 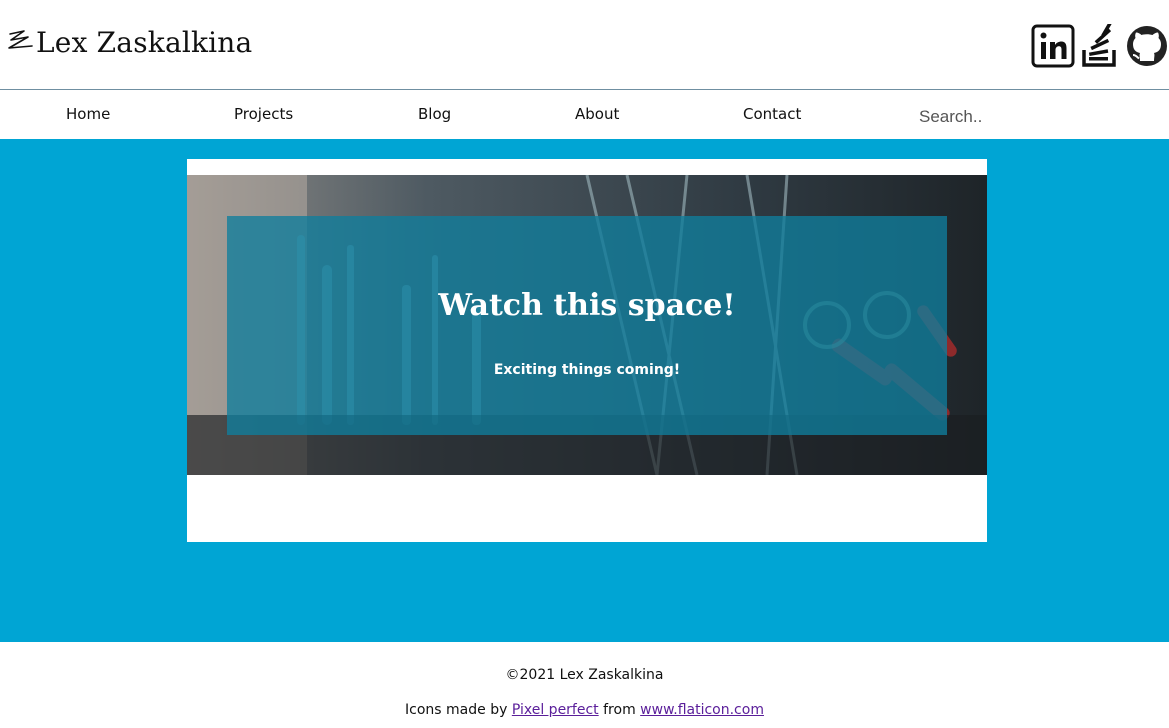 I want to click on site-logo: Lex Zaskalkina, so click(x=128, y=42).